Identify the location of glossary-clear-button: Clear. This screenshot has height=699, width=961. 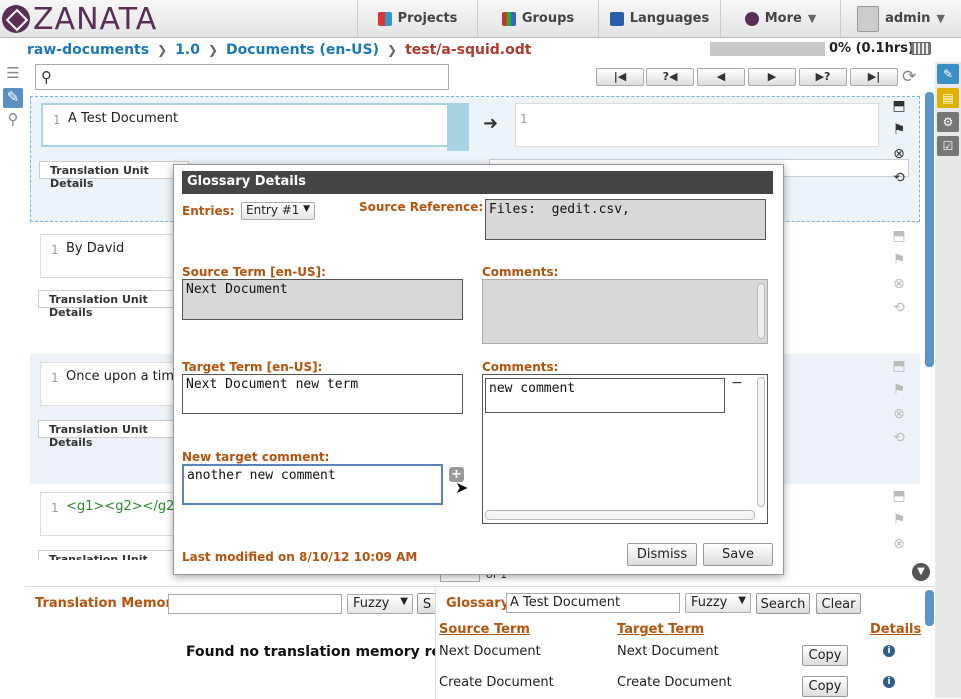
(838, 603).